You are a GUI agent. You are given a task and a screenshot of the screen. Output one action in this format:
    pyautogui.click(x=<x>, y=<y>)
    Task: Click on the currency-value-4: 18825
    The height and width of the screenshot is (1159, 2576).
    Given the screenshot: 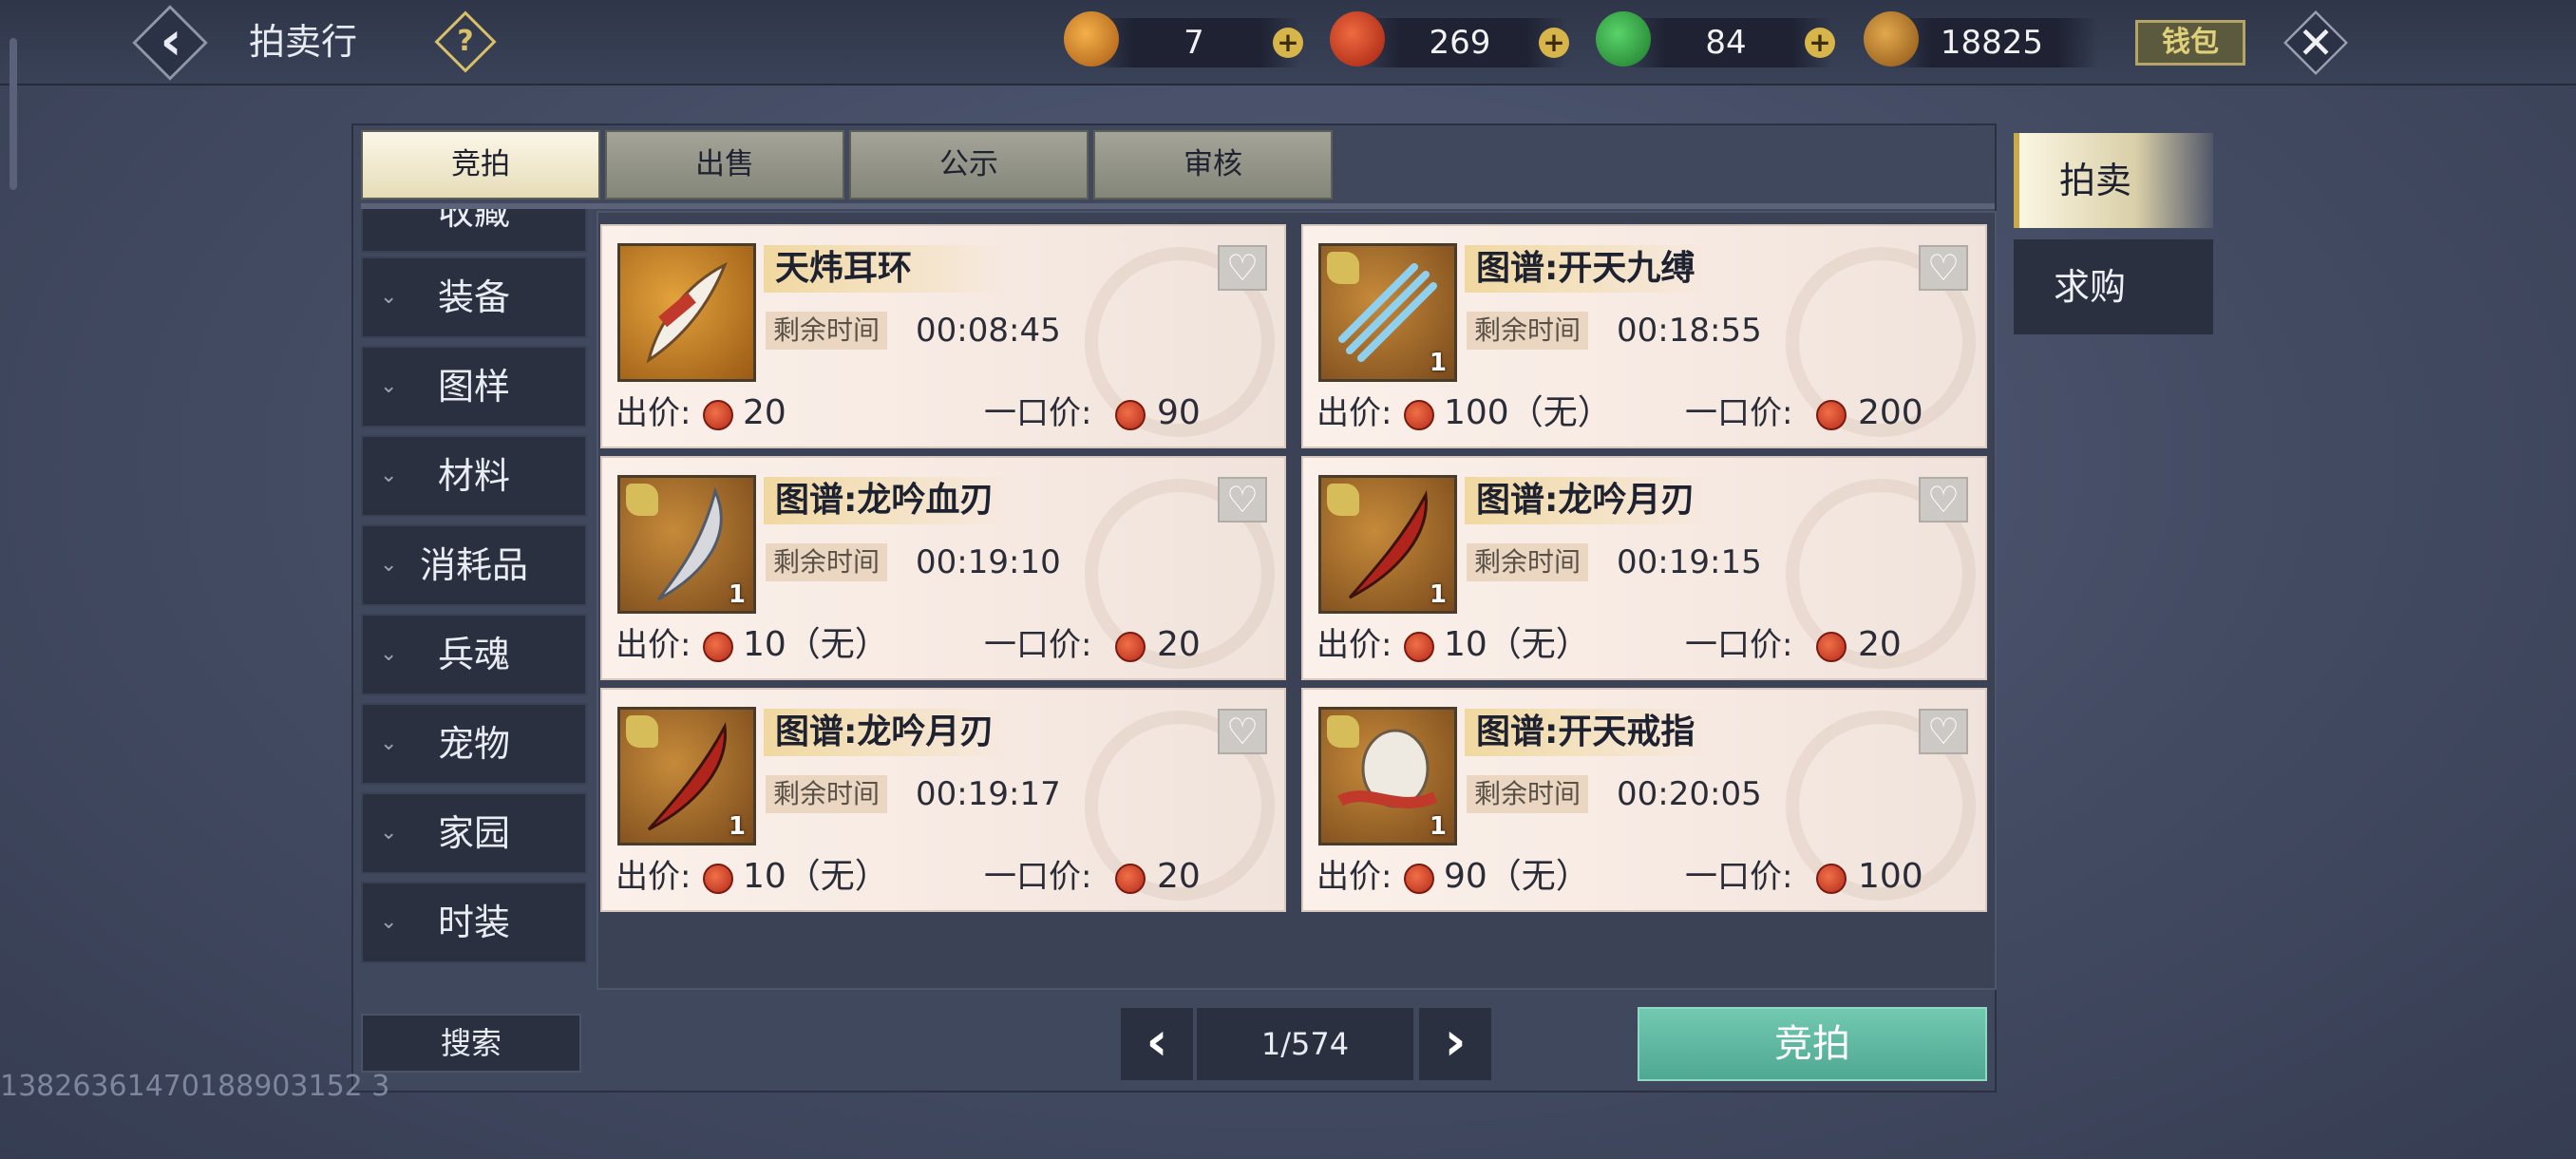 What is the action you would take?
    pyautogui.click(x=1992, y=43)
    